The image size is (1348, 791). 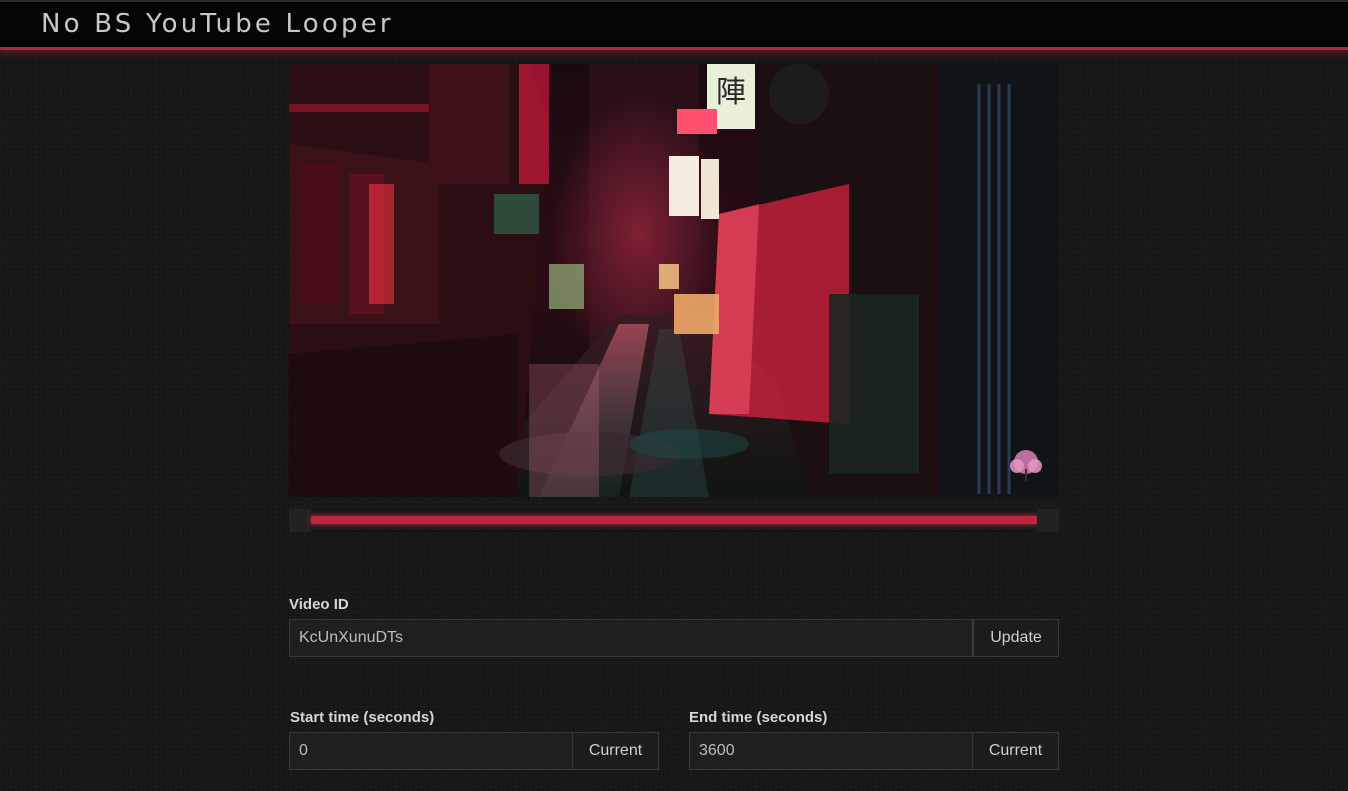 I want to click on start-current-button: Current, so click(x=615, y=751).